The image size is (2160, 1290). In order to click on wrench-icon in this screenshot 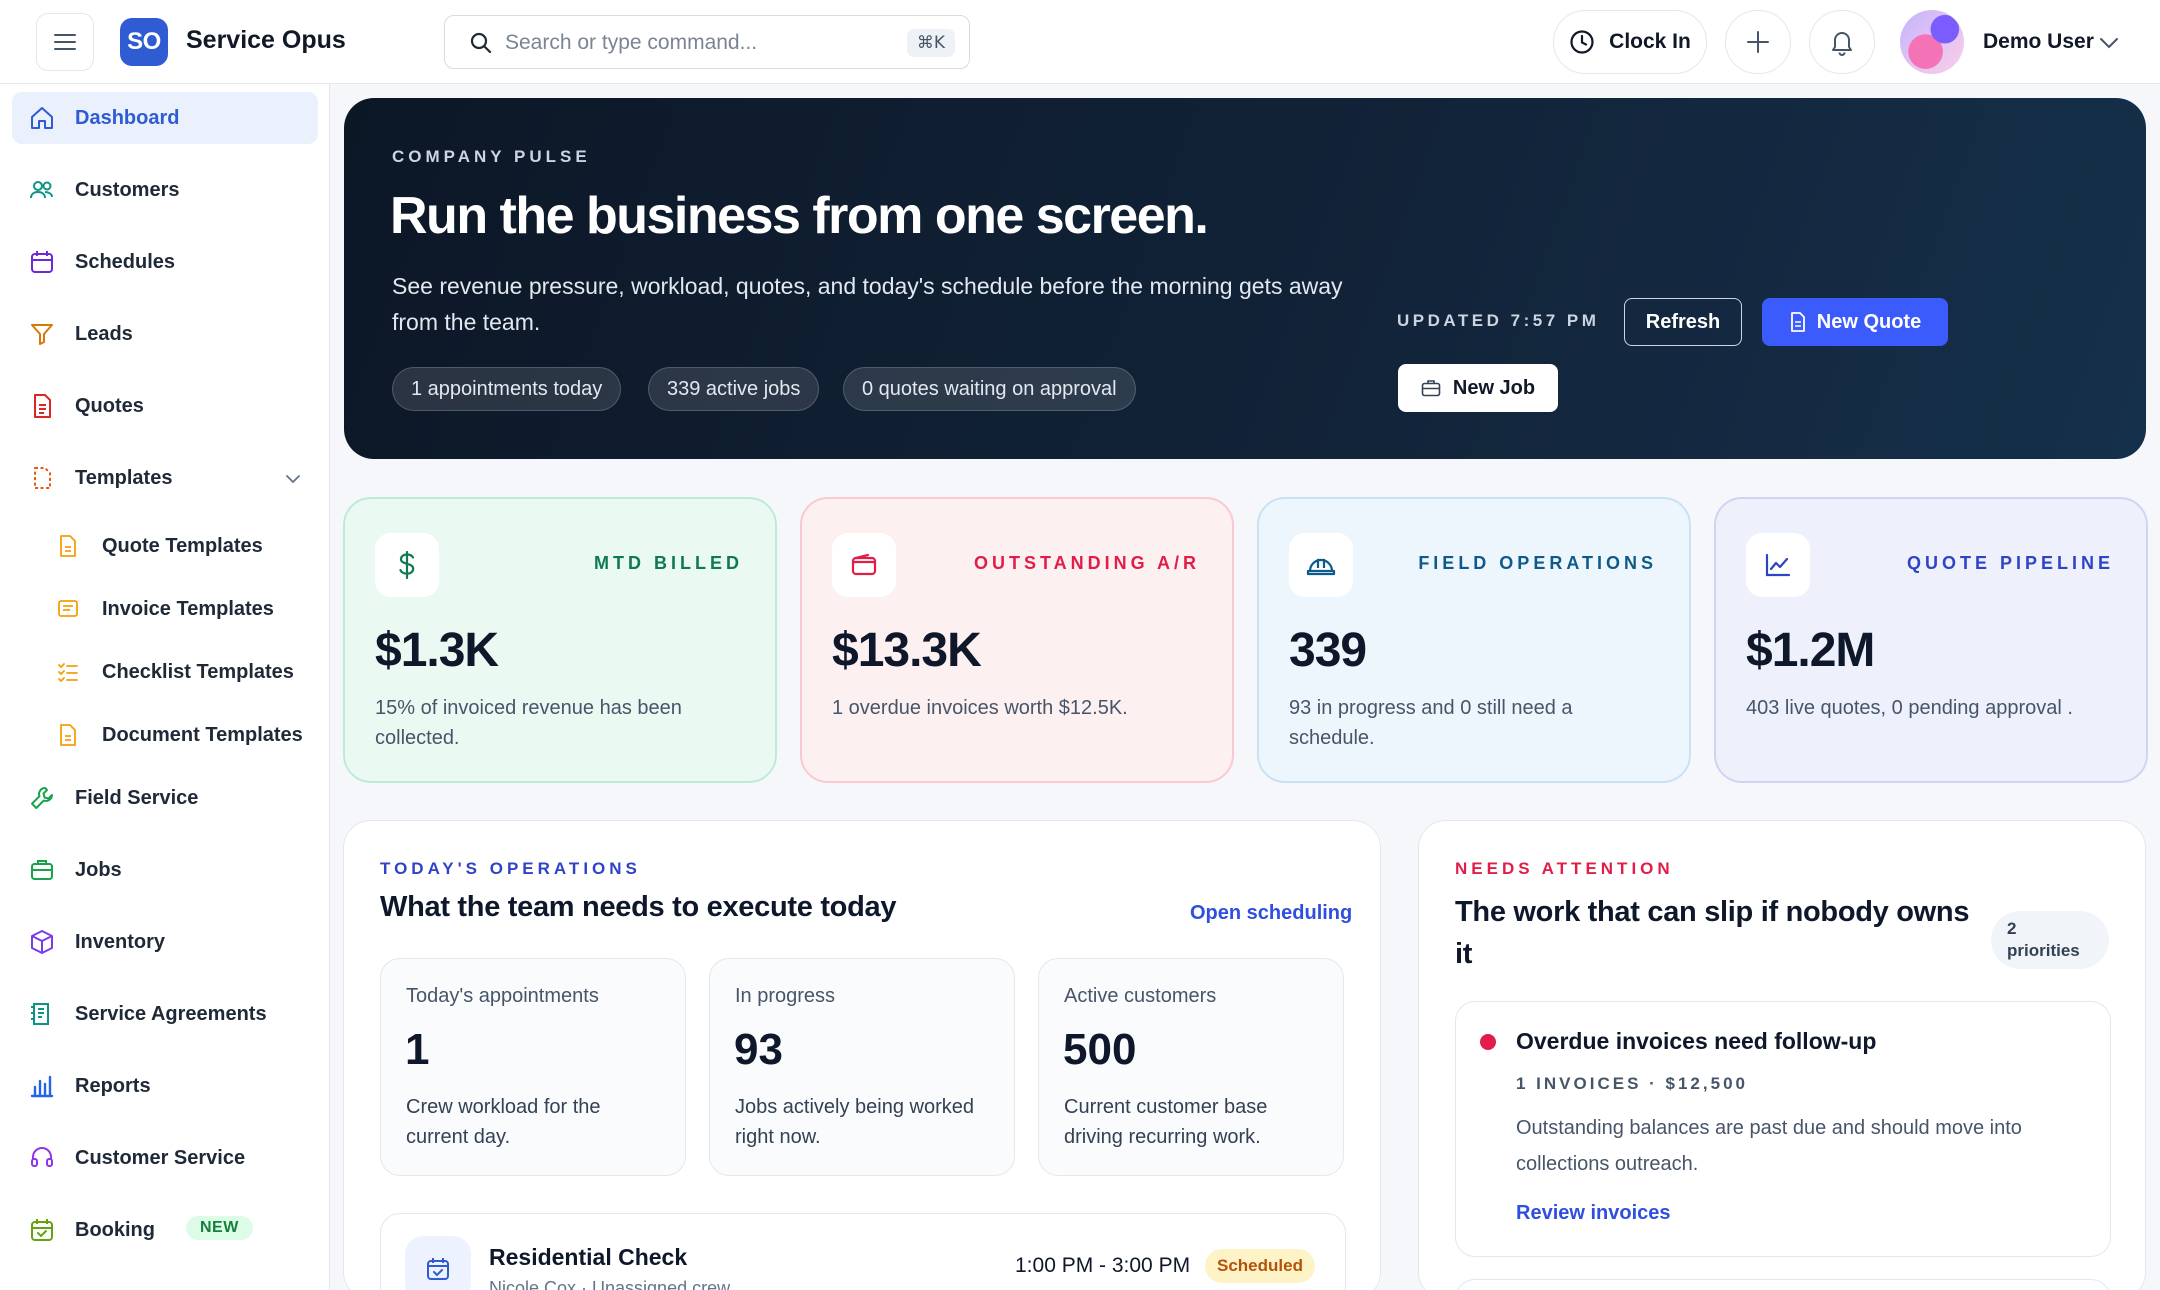, I will do `click(42, 798)`.